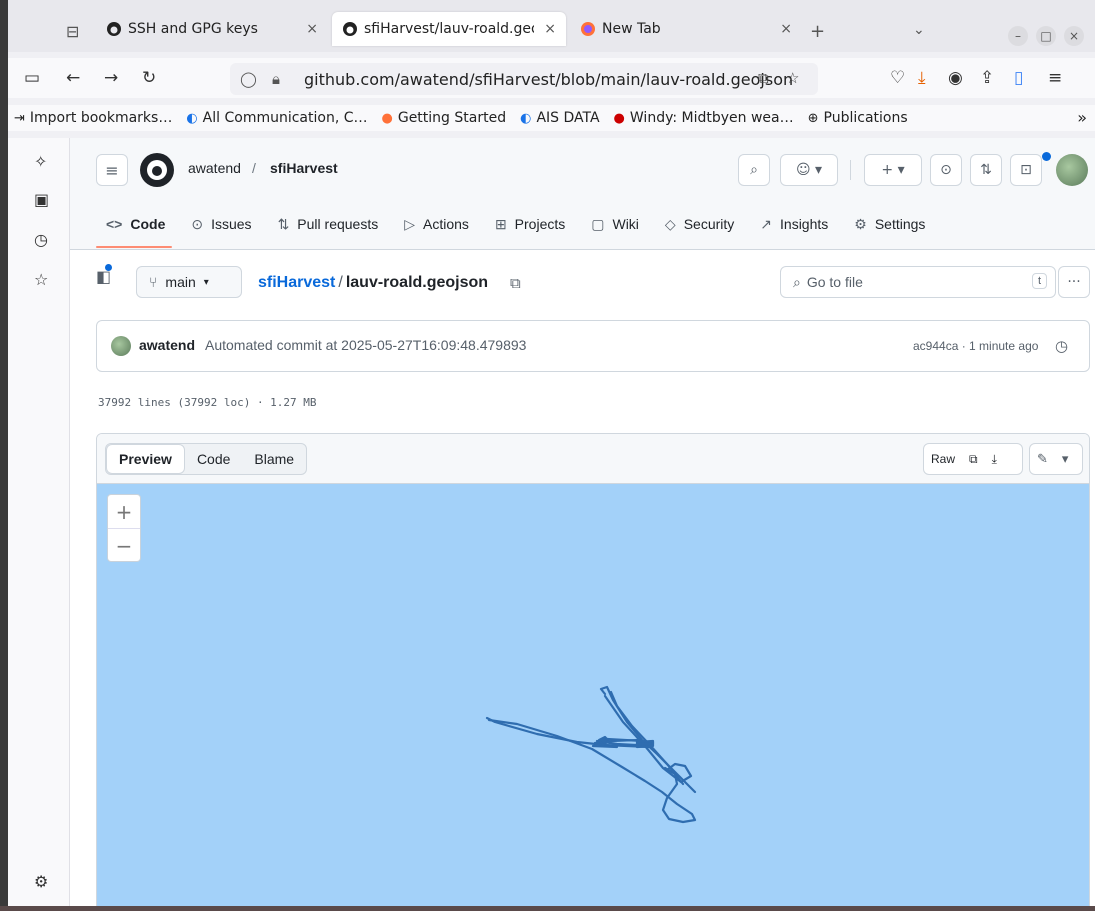 The width and height of the screenshot is (1095, 911). Describe the element at coordinates (274, 459) in the screenshot. I see `blame-tab: Blame` at that location.